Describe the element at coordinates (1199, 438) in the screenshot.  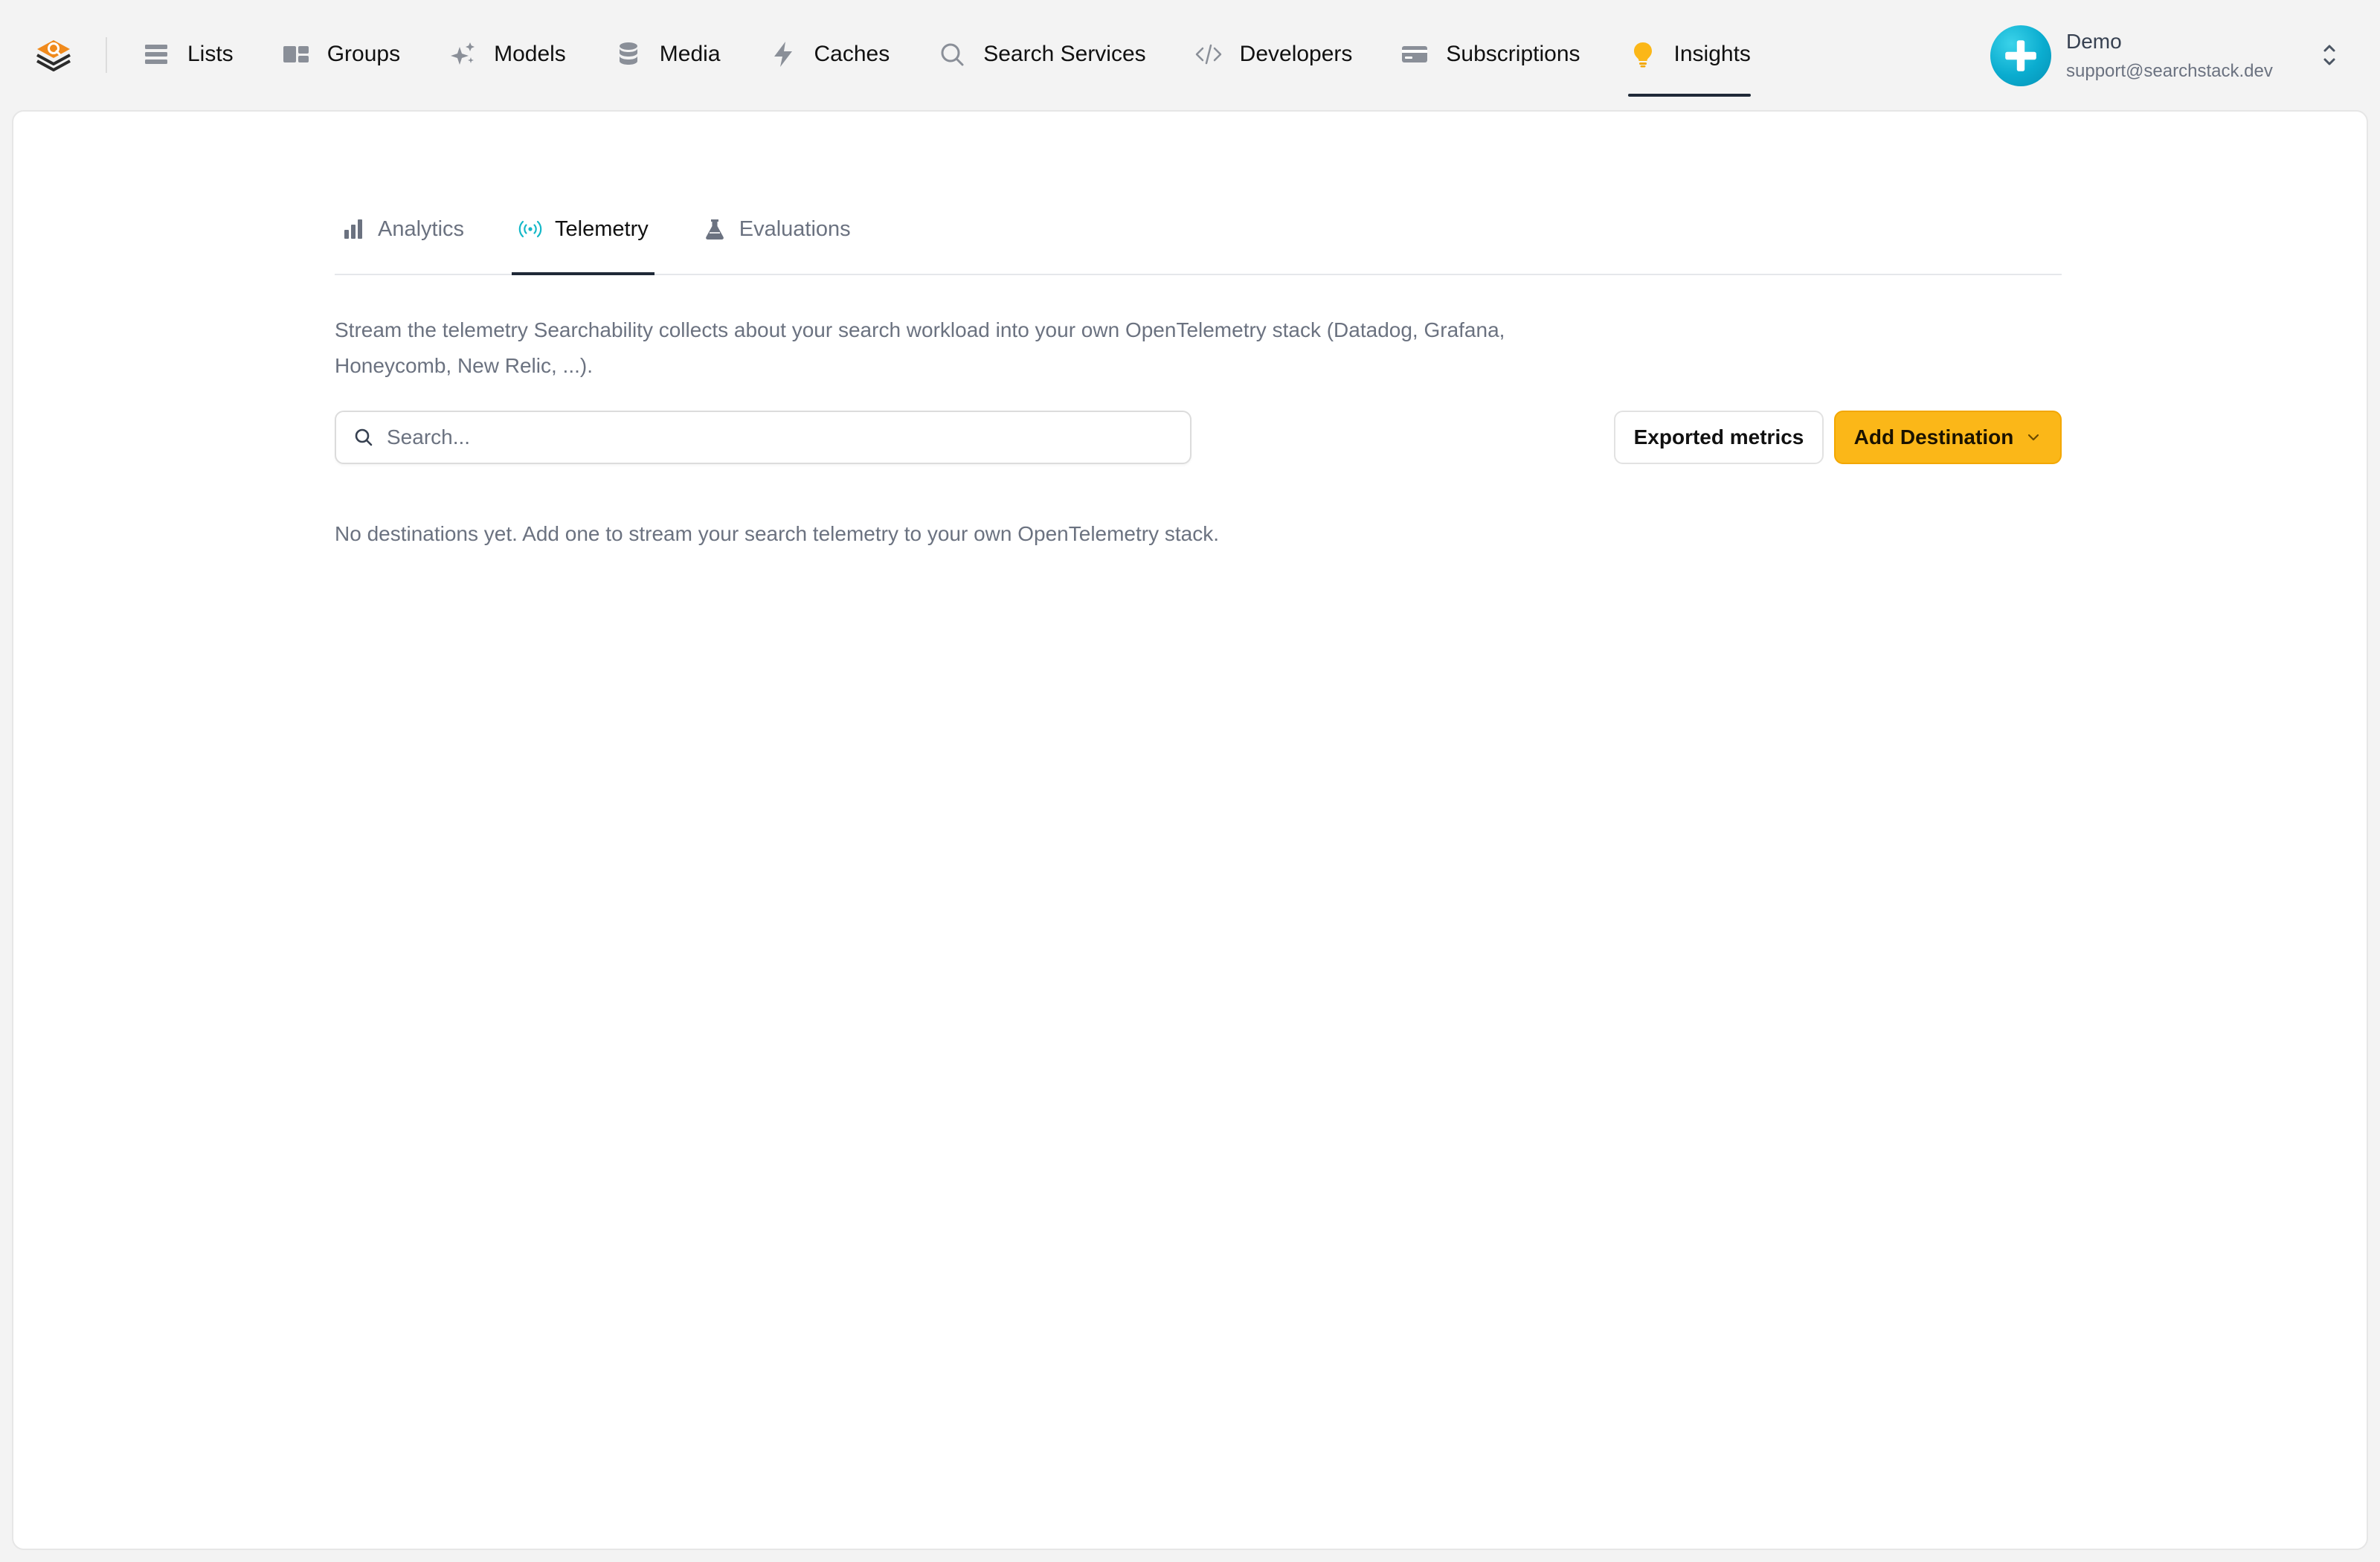
I see `telemetry-toolbar: Exported metrics Add Destination` at that location.